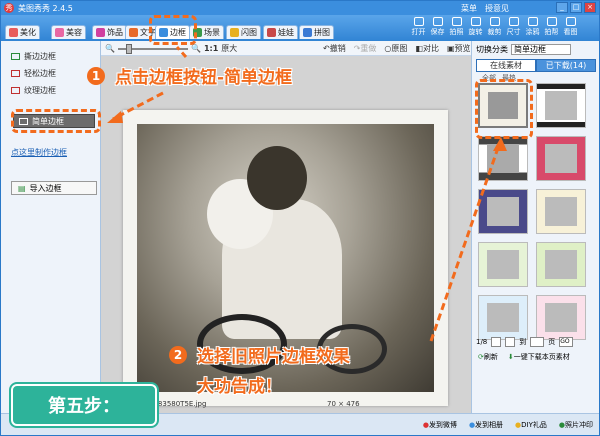  I want to click on step1-instruction: 点击边框按钮-简单边框, so click(204, 78).